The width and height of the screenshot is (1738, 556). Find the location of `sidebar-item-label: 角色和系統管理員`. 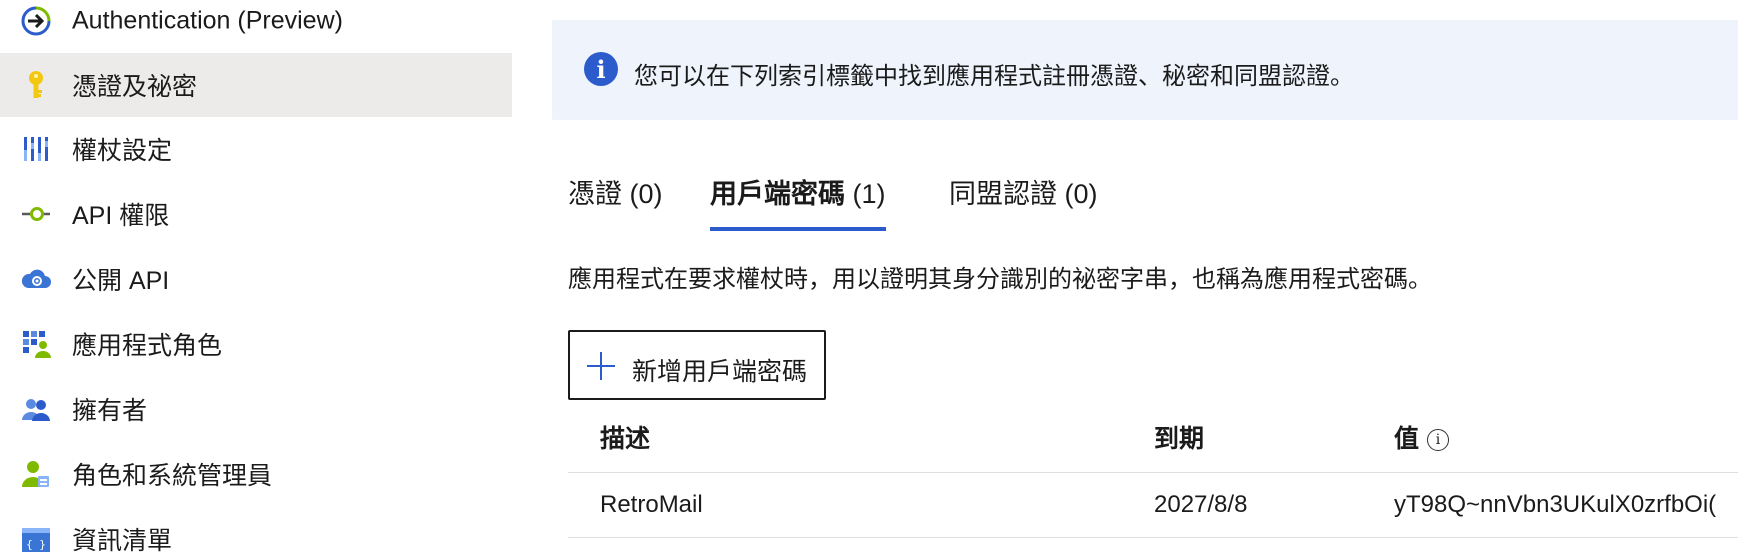

sidebar-item-label: 角色和系統管理員 is located at coordinates (172, 476).